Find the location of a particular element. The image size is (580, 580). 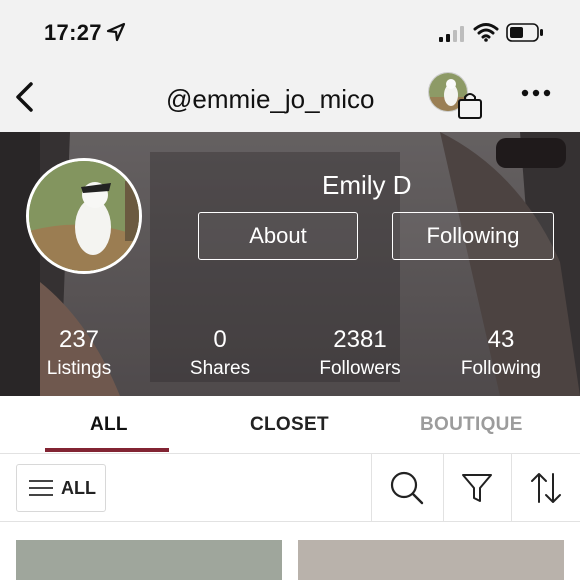

stat-label: Followers is located at coordinates (360, 368).